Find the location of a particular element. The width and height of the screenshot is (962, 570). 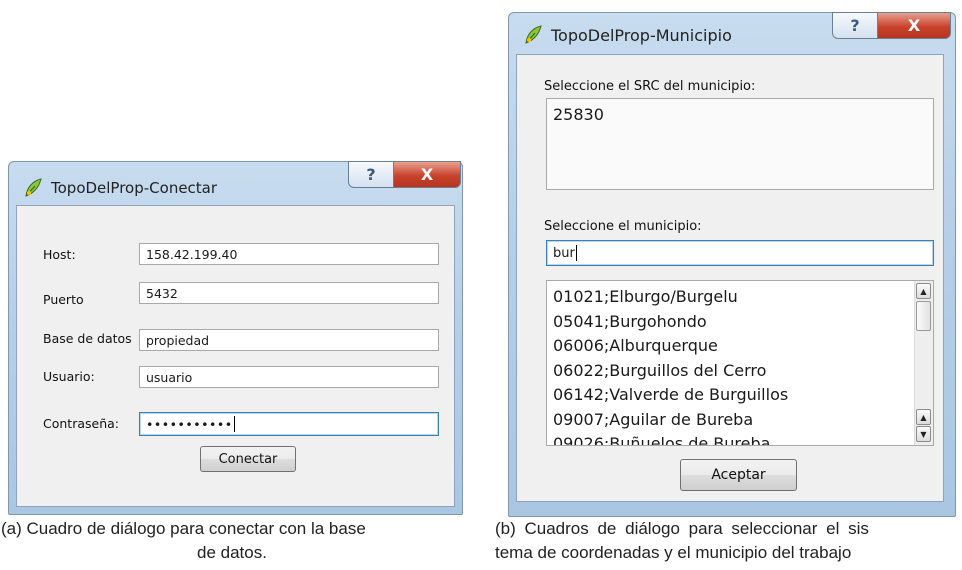

host-label: Host: is located at coordinates (59, 254).